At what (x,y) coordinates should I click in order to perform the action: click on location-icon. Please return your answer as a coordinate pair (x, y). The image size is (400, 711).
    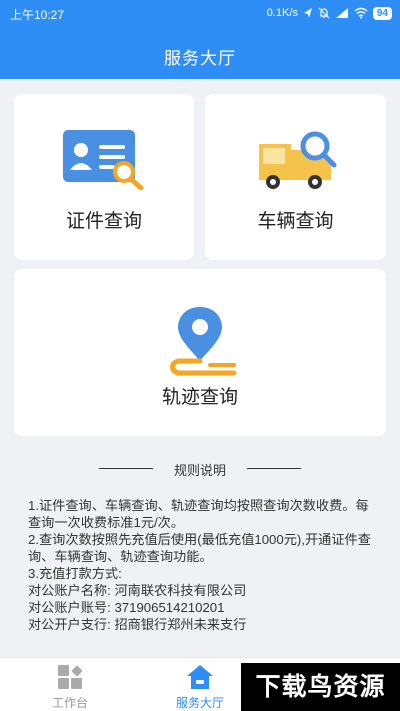
    Looking at the image, I should click on (307, 13).